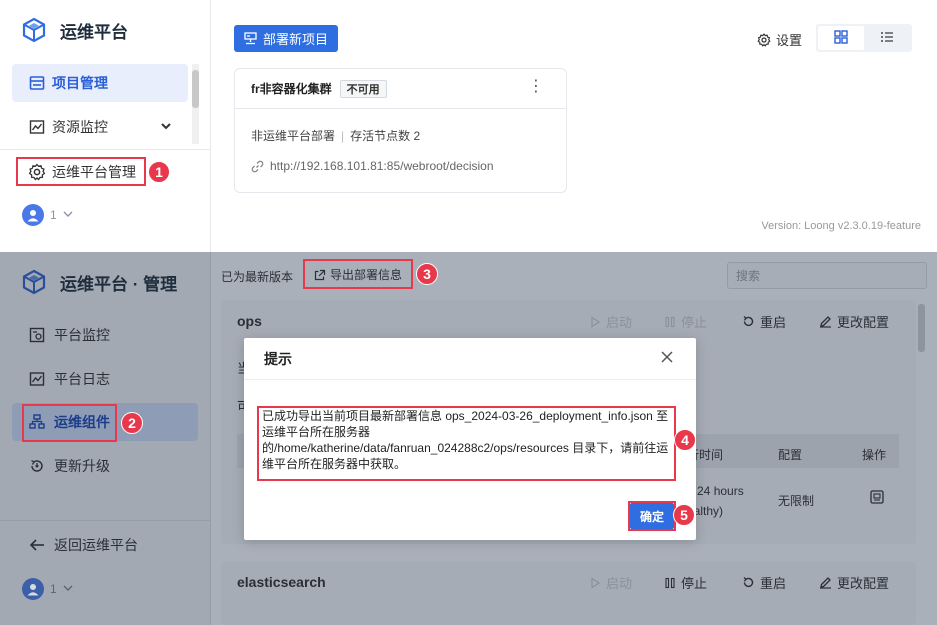 The width and height of the screenshot is (937, 625). What do you see at coordinates (82, 335) in the screenshot?
I see `sidebar-item-label: 平台监控` at bounding box center [82, 335].